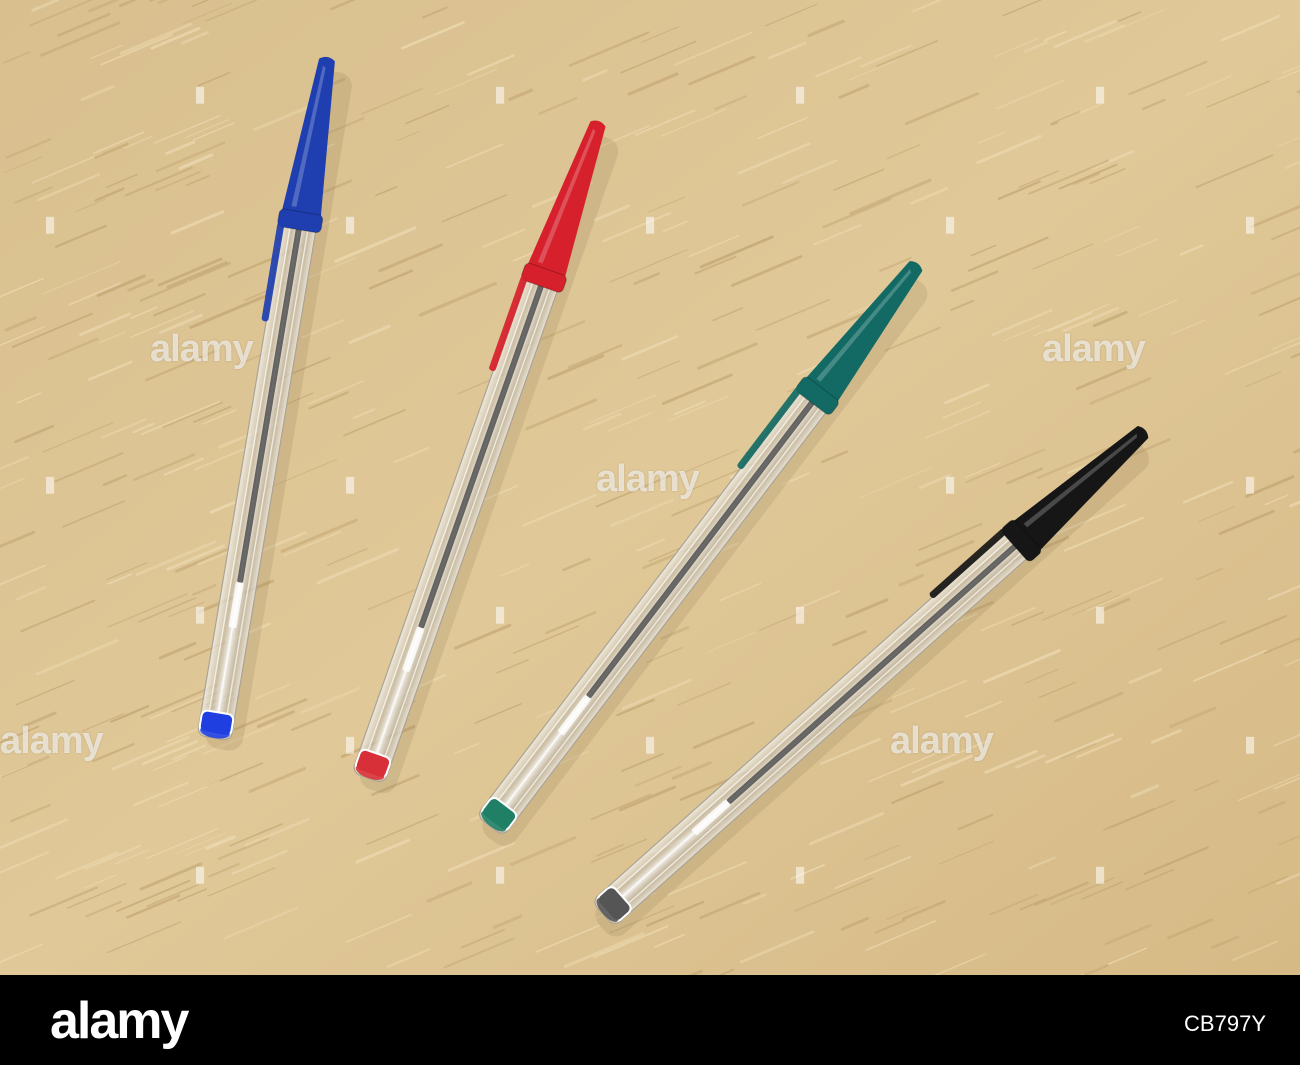  What do you see at coordinates (1225, 1023) in the screenshot?
I see `image-id: CB797Y` at bounding box center [1225, 1023].